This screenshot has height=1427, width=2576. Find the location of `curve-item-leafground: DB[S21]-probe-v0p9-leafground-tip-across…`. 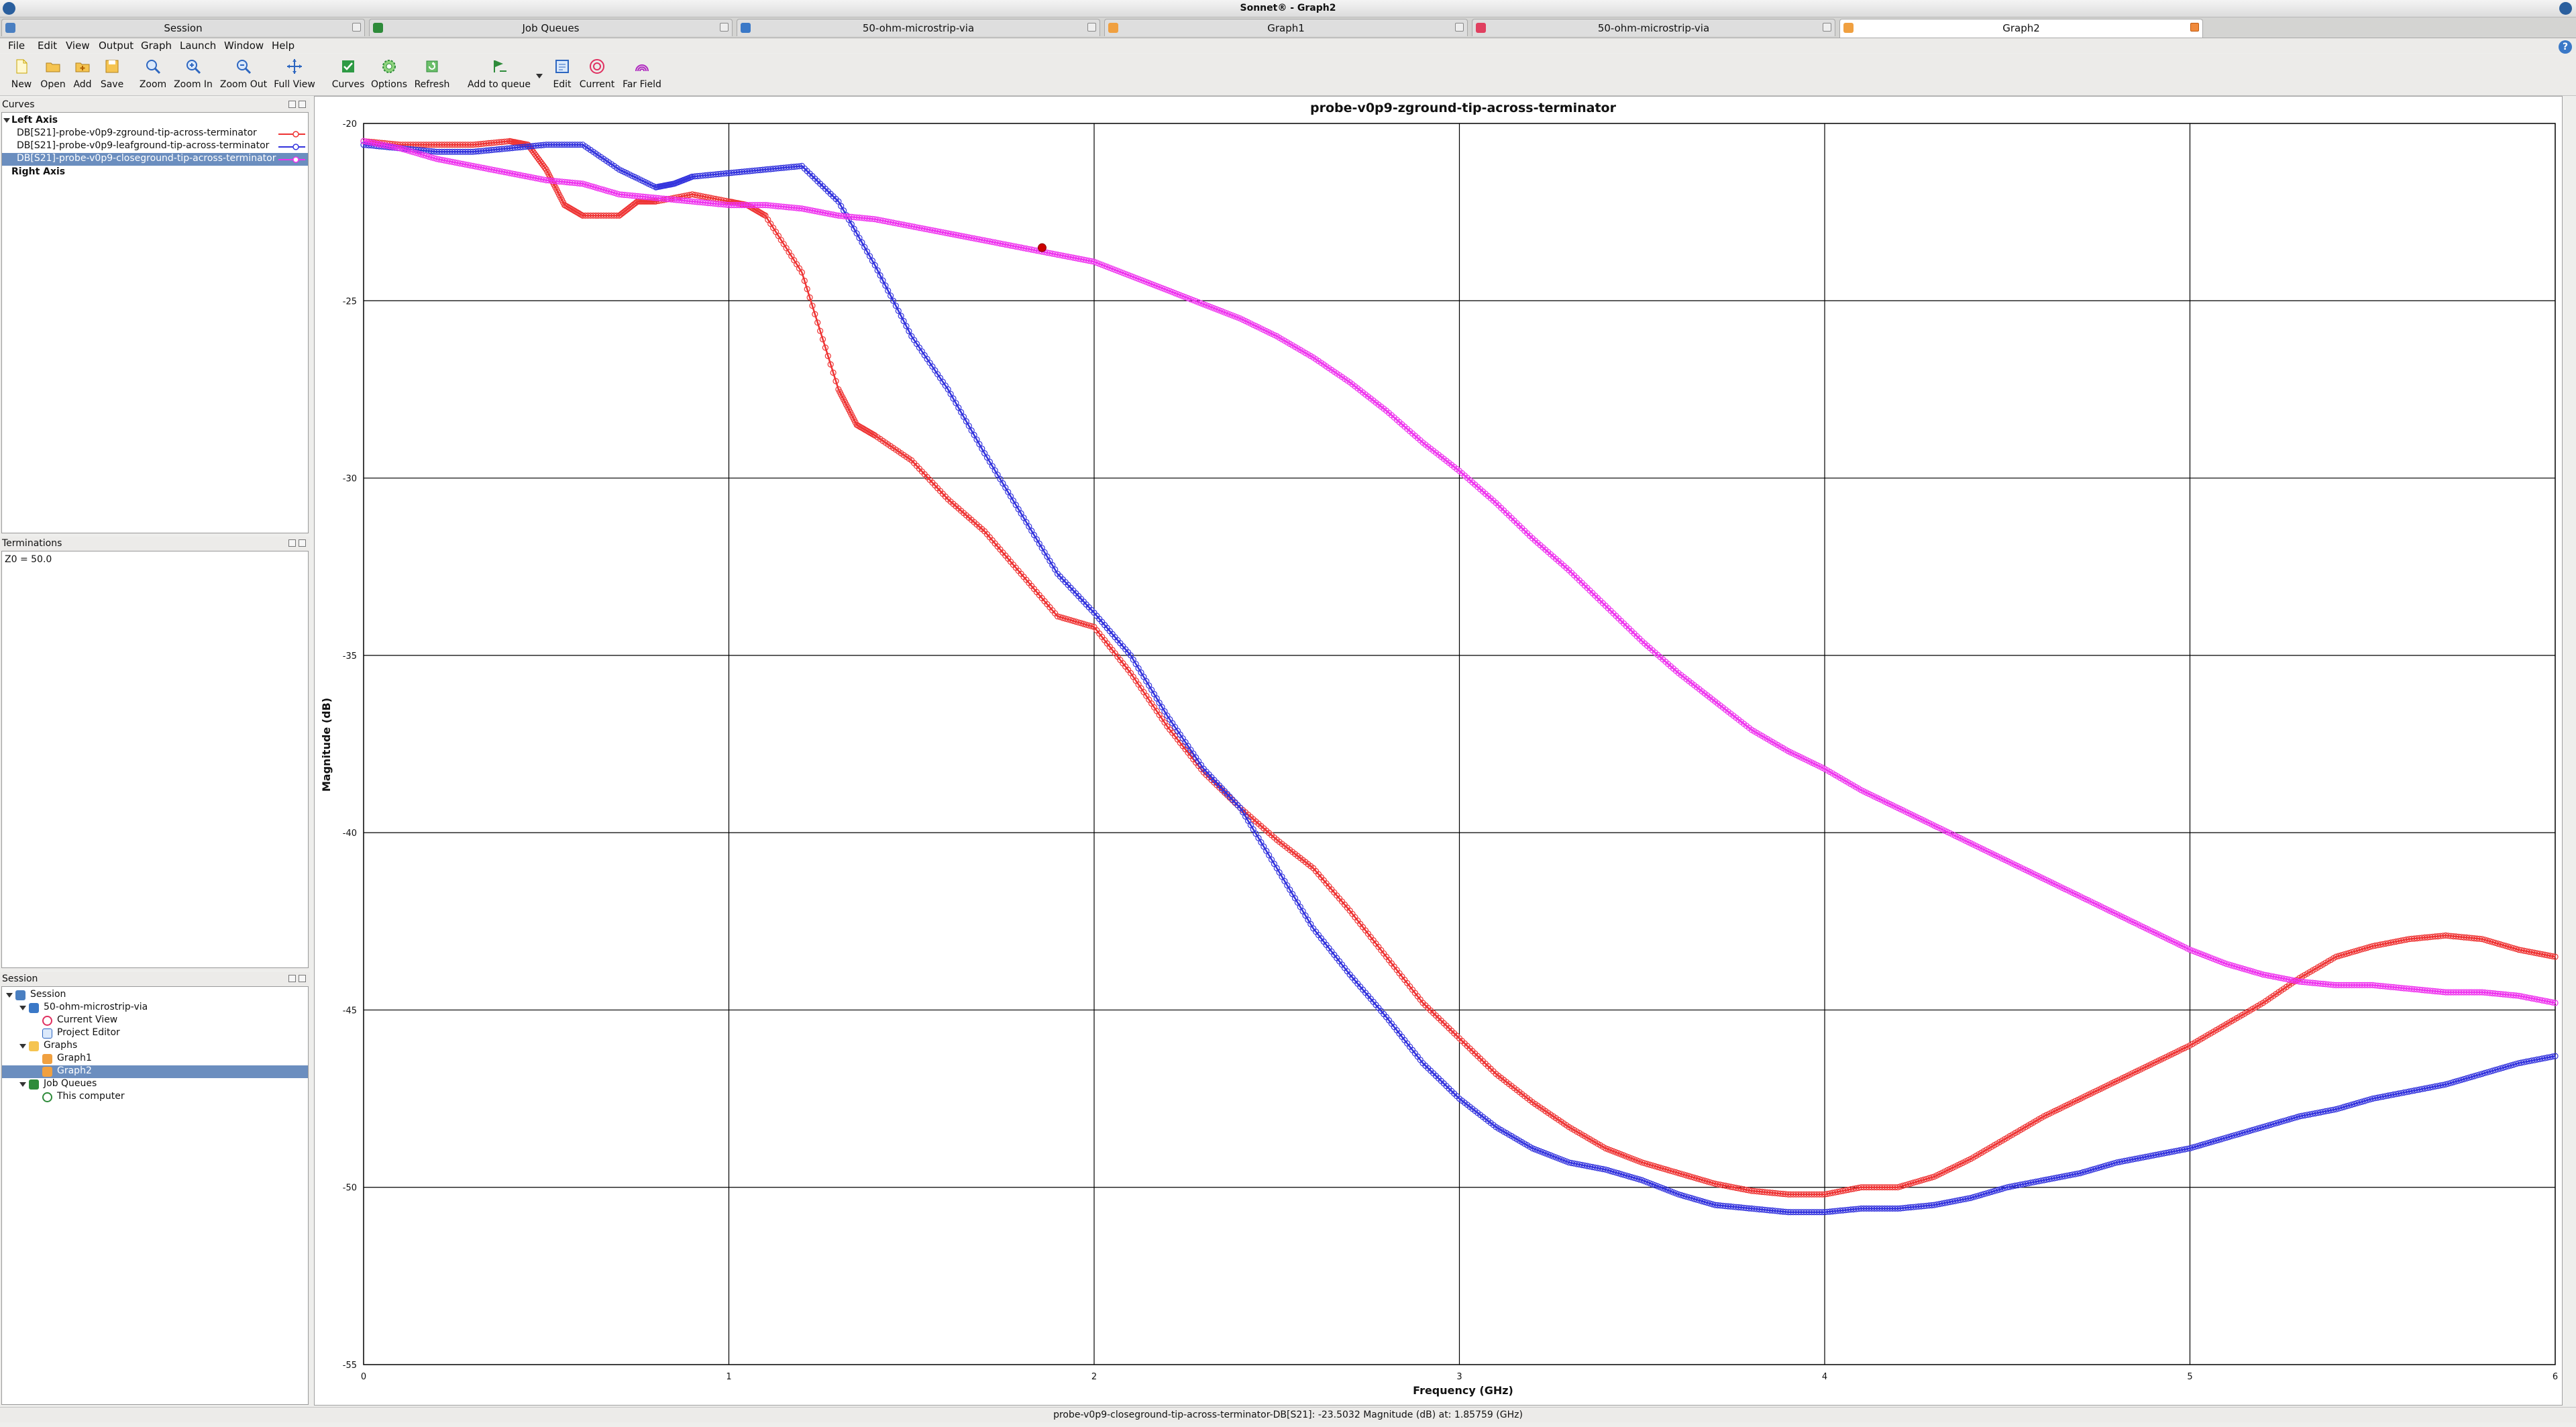

curve-item-leafground: DB[S21]-probe-v0p9-leafground-tip-across… is located at coordinates (155, 146).